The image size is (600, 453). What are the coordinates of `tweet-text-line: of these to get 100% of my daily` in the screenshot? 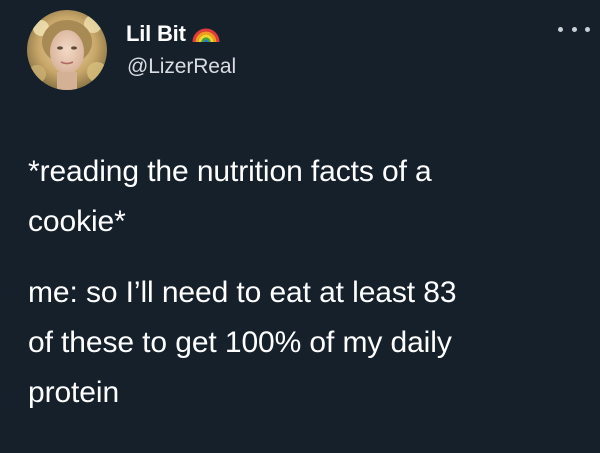 It's located at (240, 342).